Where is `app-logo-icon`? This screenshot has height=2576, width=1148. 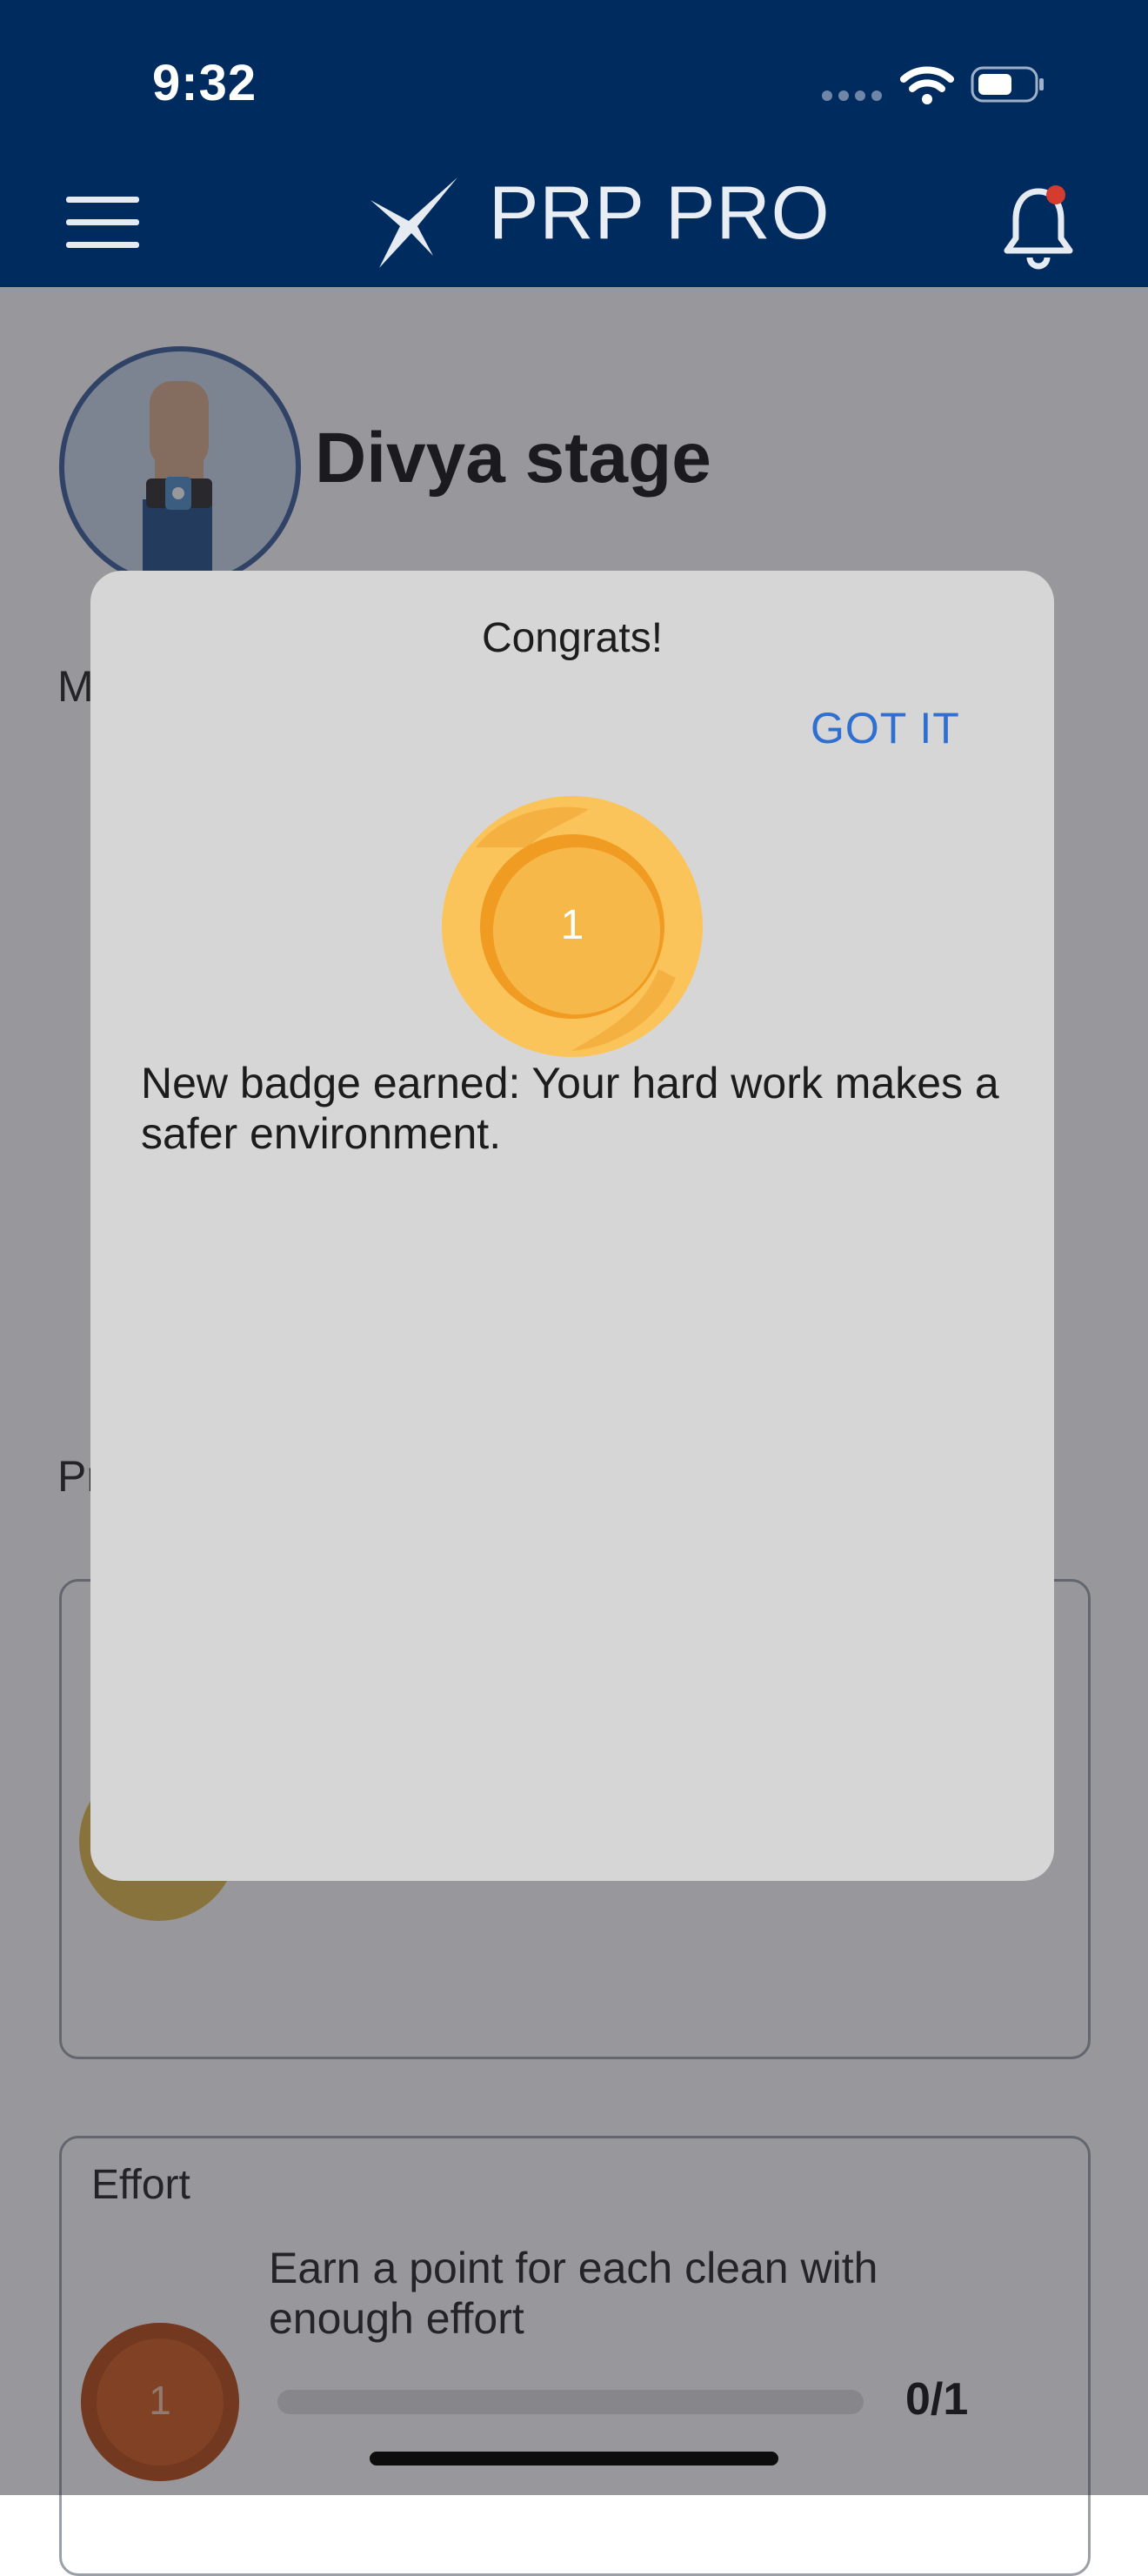
app-logo-icon is located at coordinates (414, 222).